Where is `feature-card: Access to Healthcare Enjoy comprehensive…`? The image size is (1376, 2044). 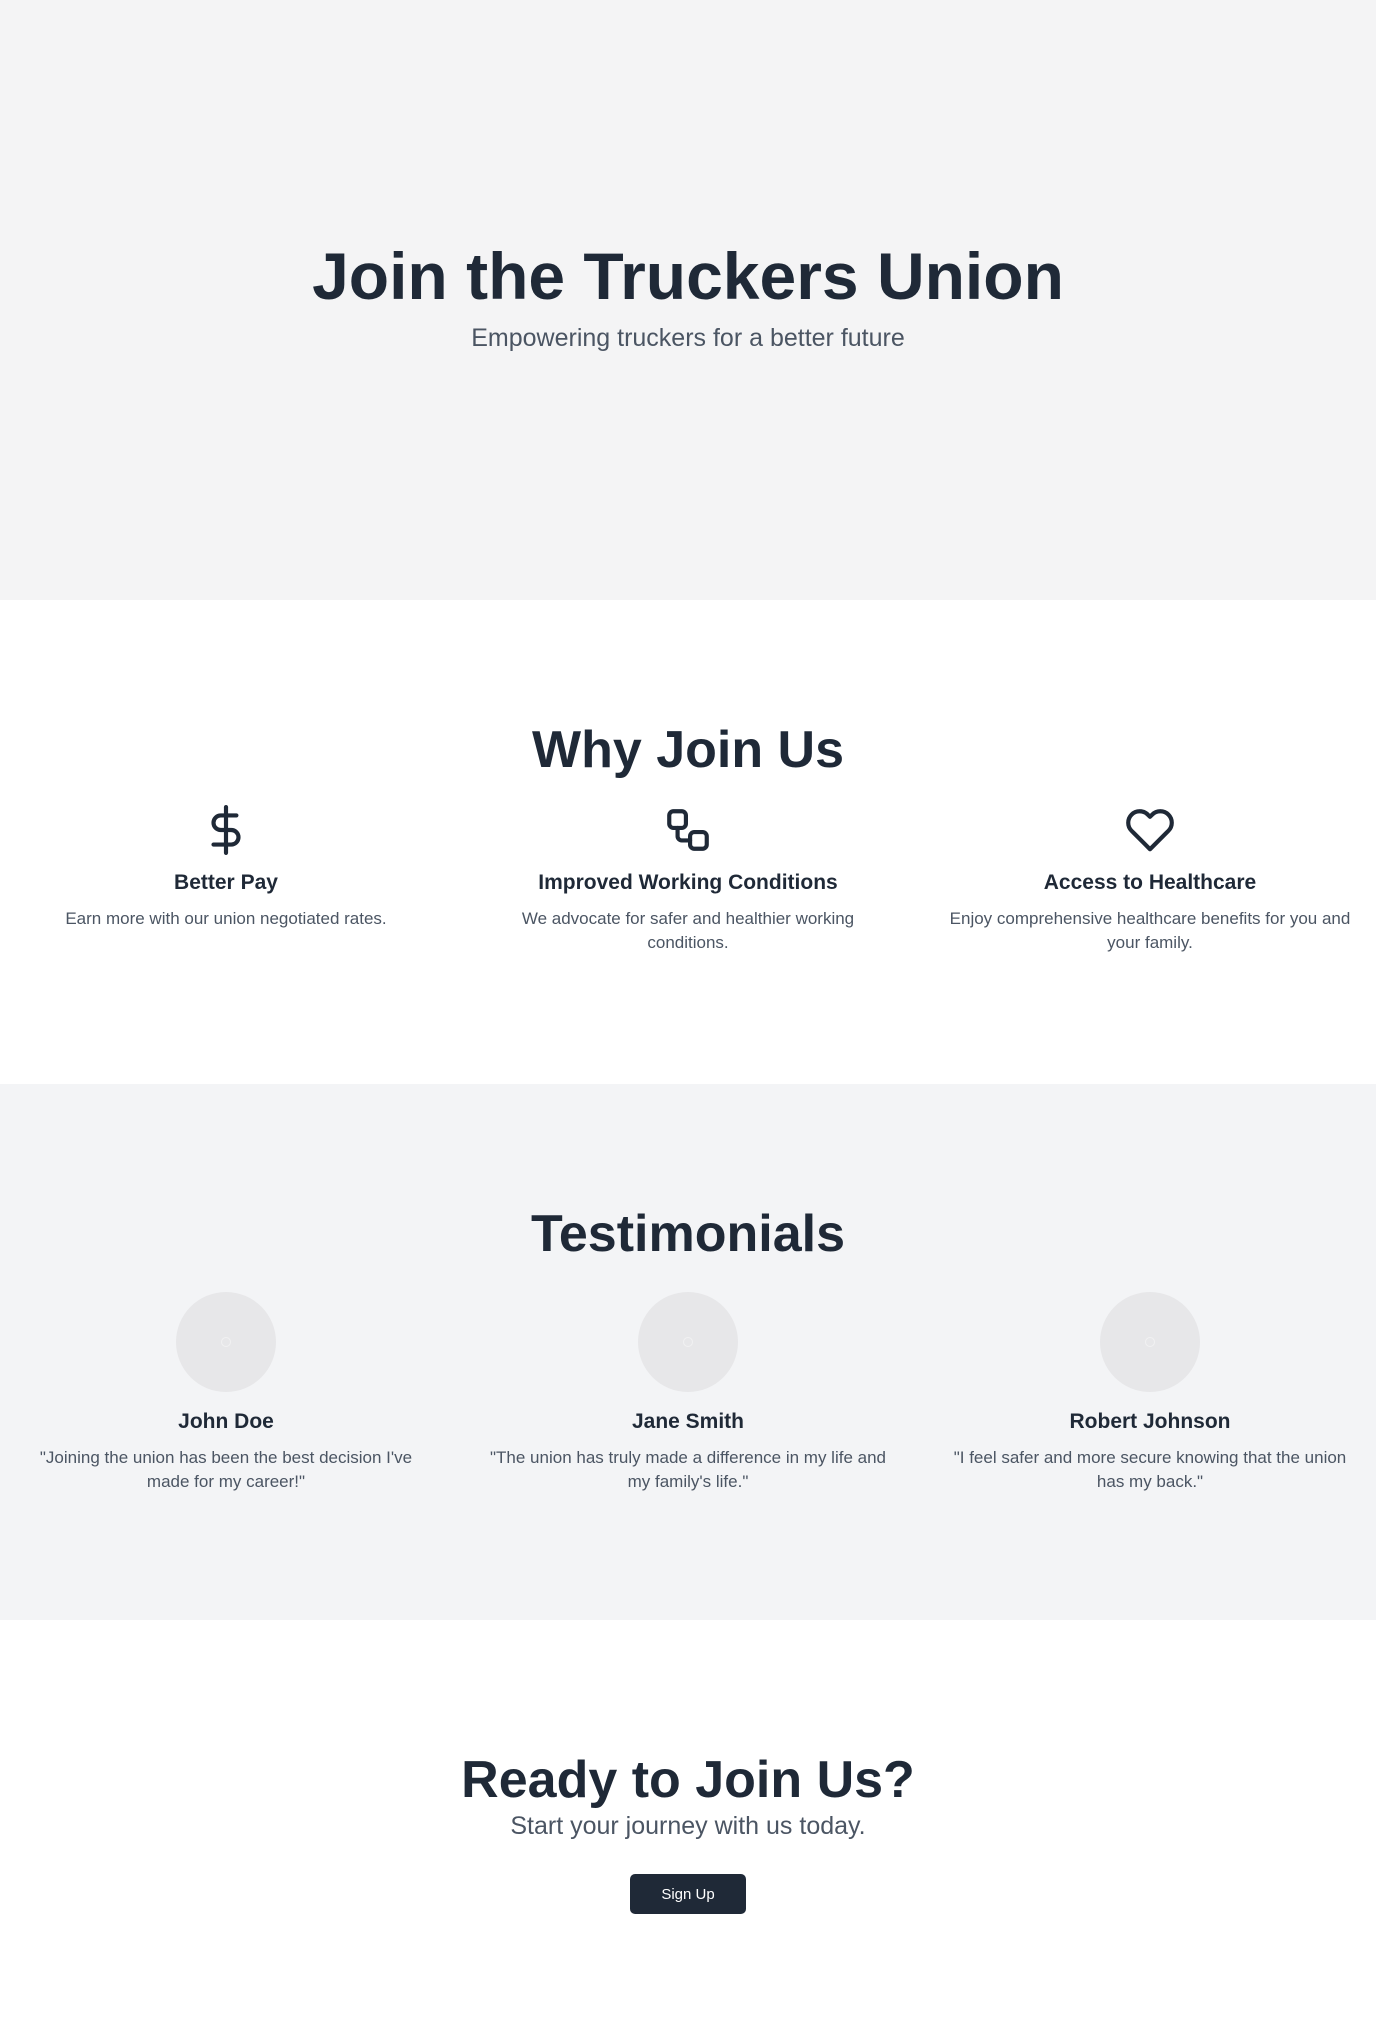 feature-card: Access to Healthcare Enjoy comprehensive… is located at coordinates (1150, 880).